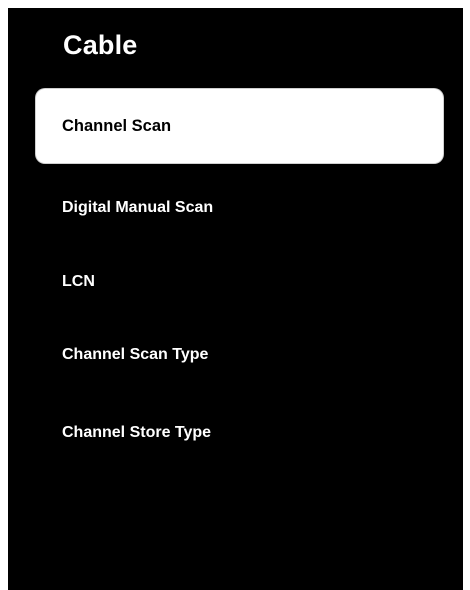 The width and height of the screenshot is (470, 590). What do you see at coordinates (135, 354) in the screenshot?
I see `menu-item-label: Channel Scan Type` at bounding box center [135, 354].